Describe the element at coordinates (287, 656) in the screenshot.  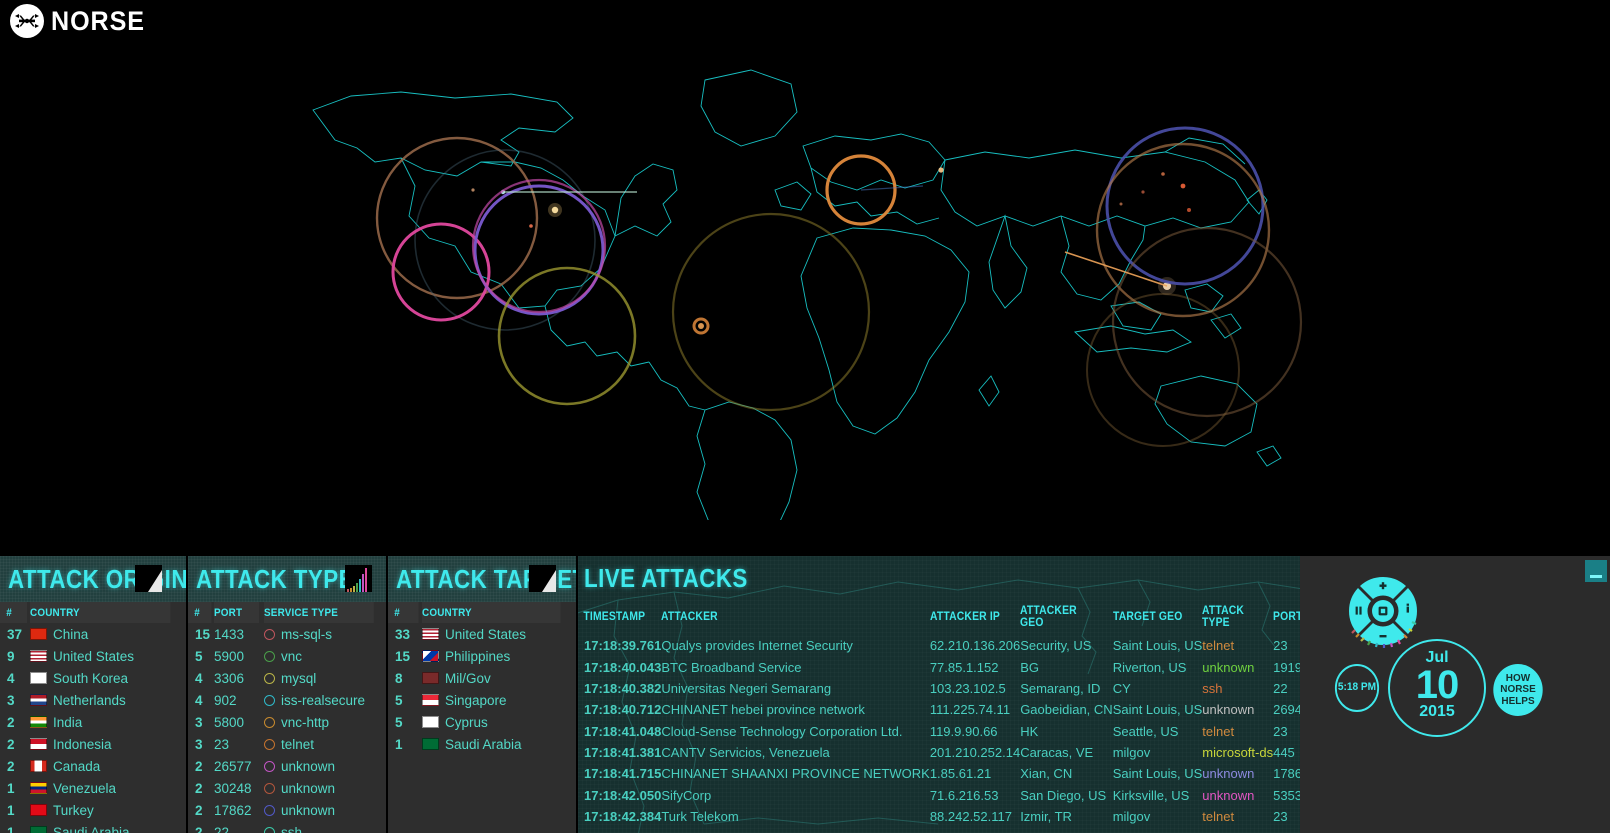
I see `table-row: 5 5900 vnc` at that location.